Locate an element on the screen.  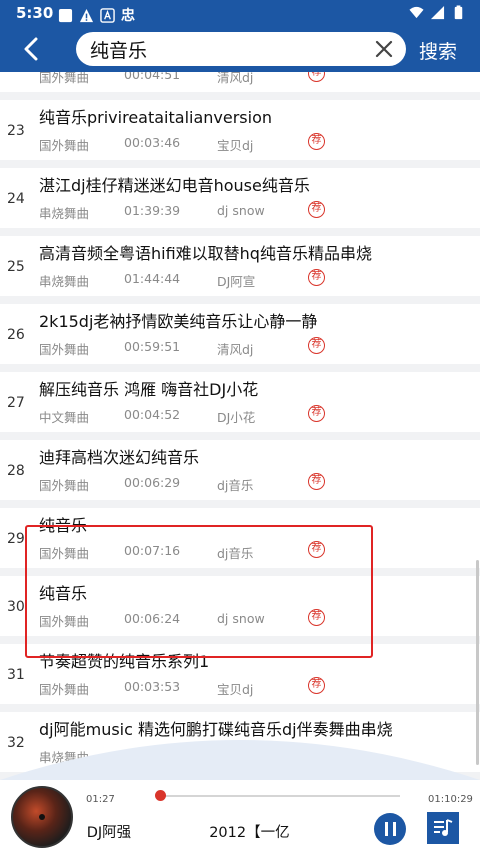
playlist-button is located at coordinates (443, 828).